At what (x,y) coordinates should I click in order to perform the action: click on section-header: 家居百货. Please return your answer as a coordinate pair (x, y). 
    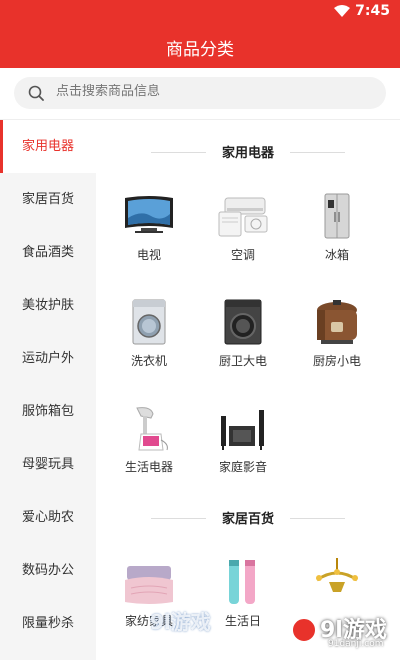
    Looking at the image, I should click on (248, 518).